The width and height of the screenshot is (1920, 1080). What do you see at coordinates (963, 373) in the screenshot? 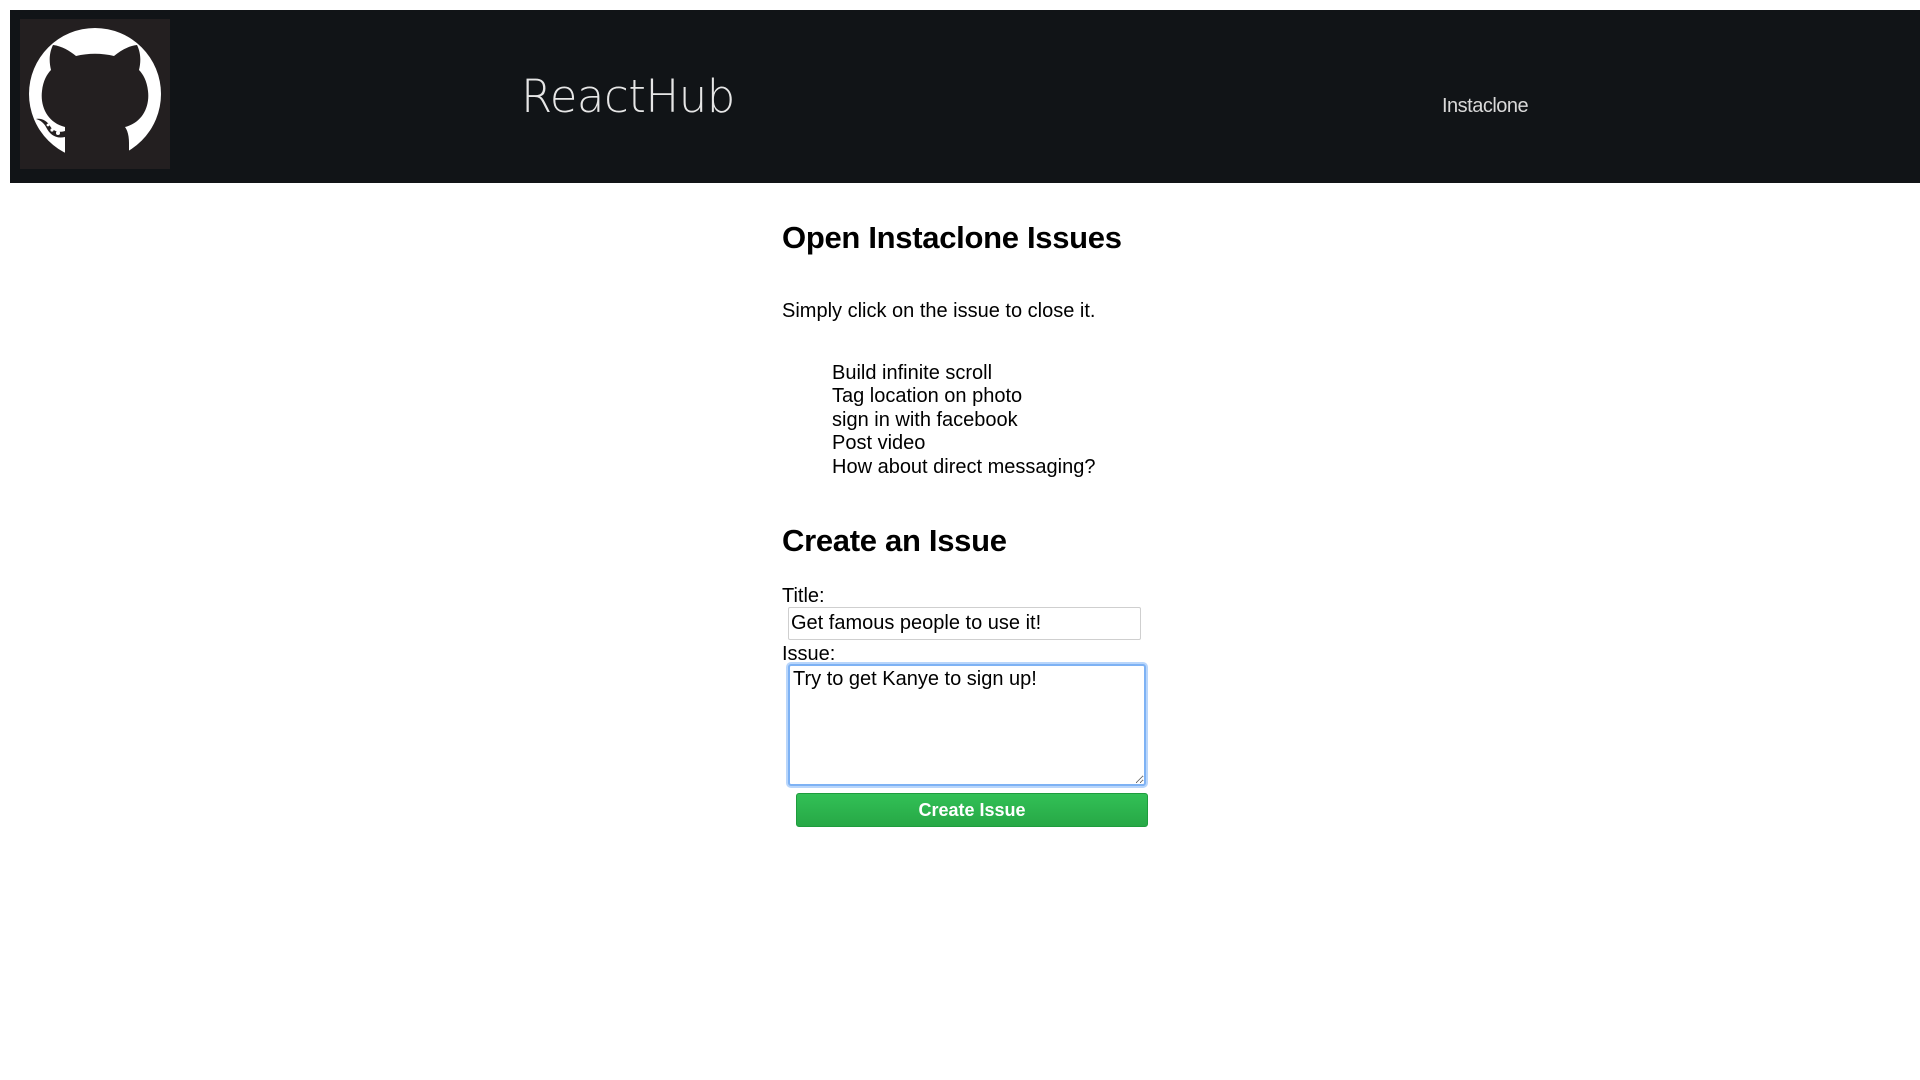
I see `issue-item: Build infinite scroll` at bounding box center [963, 373].